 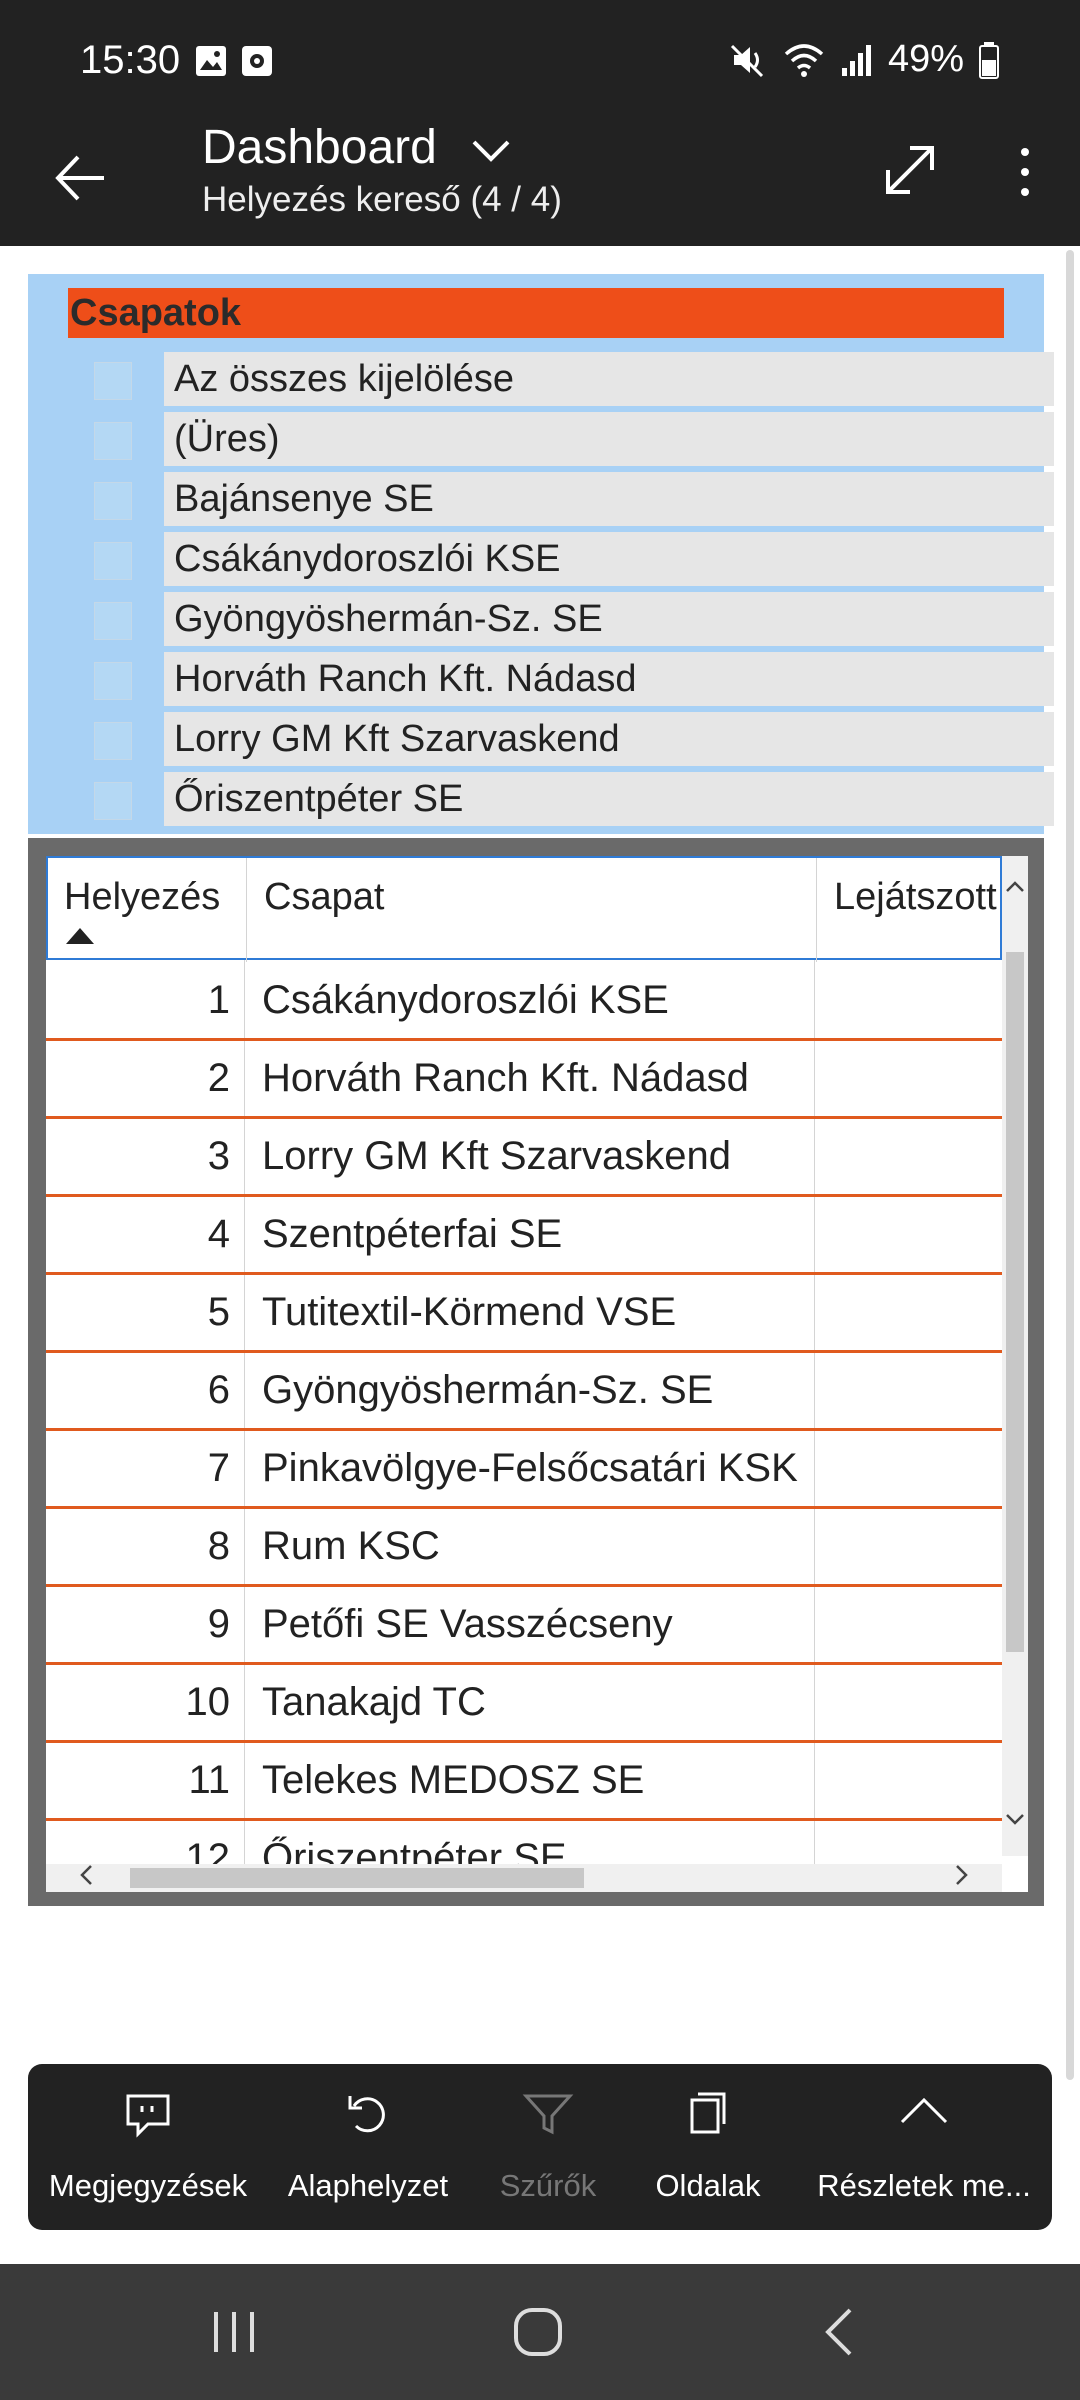 What do you see at coordinates (540, 60) in the screenshot?
I see `status-bar: 15:30 49%` at bounding box center [540, 60].